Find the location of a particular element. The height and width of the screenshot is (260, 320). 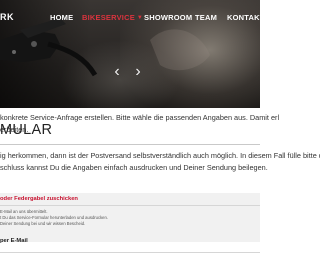

nav-item-bikeservice: BIKESERVICE ▼ is located at coordinates (112, 17).